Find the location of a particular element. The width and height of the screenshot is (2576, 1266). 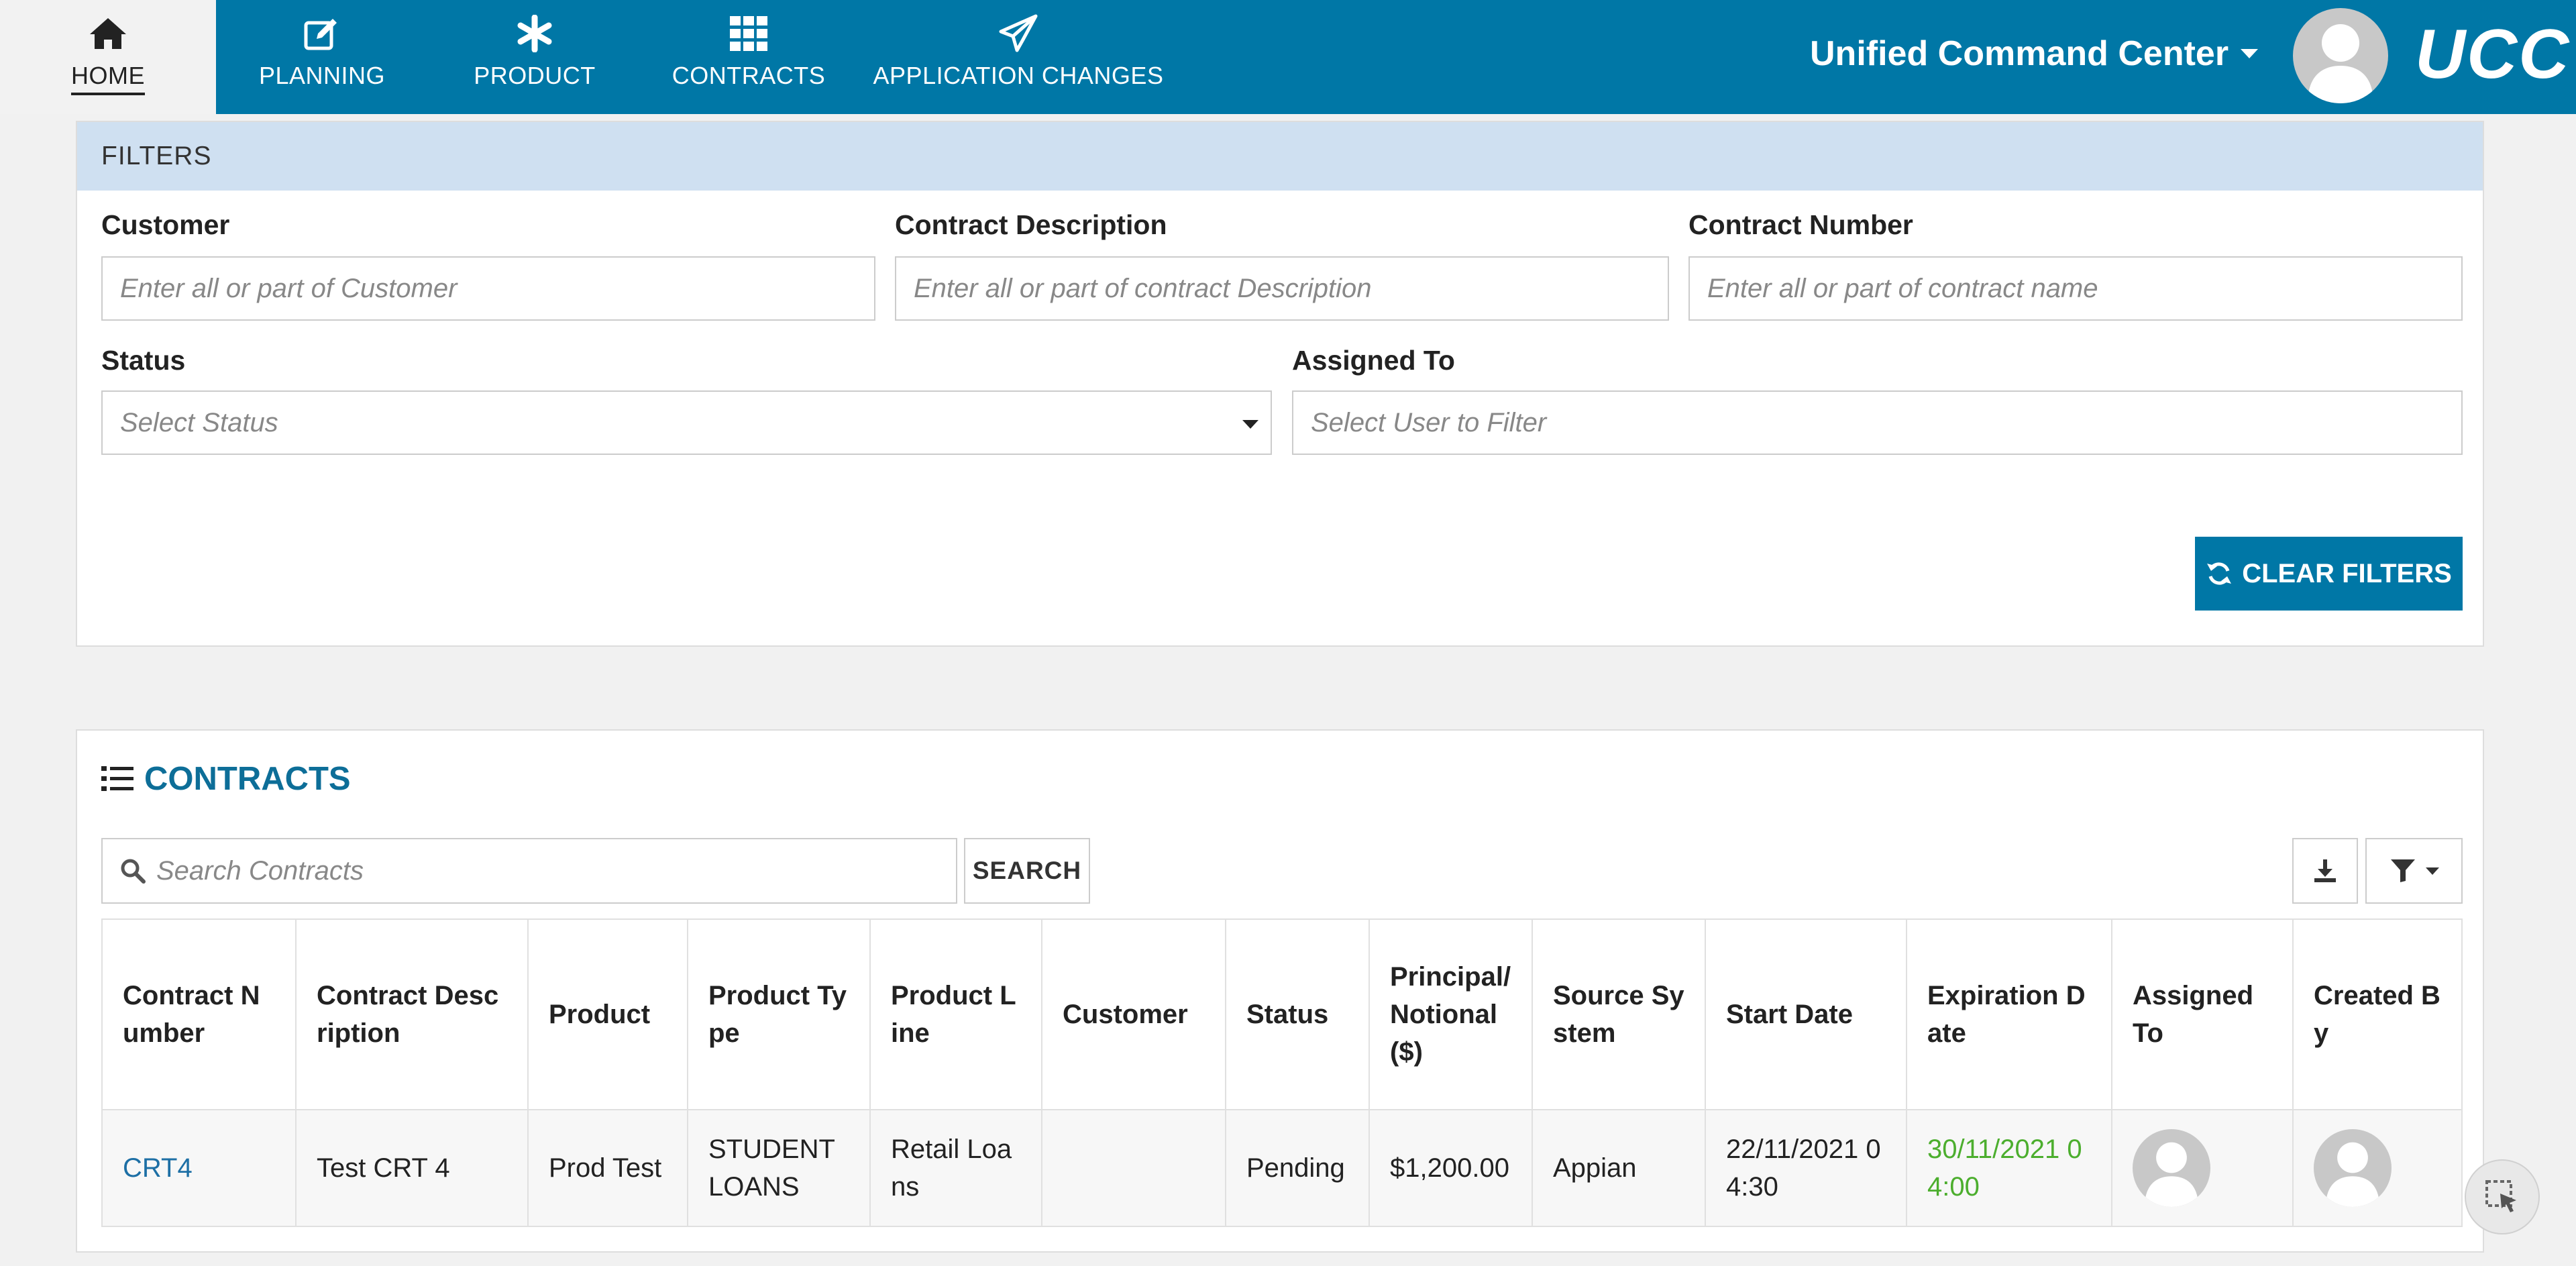

source-system-cell: Appian is located at coordinates (1619, 1168).